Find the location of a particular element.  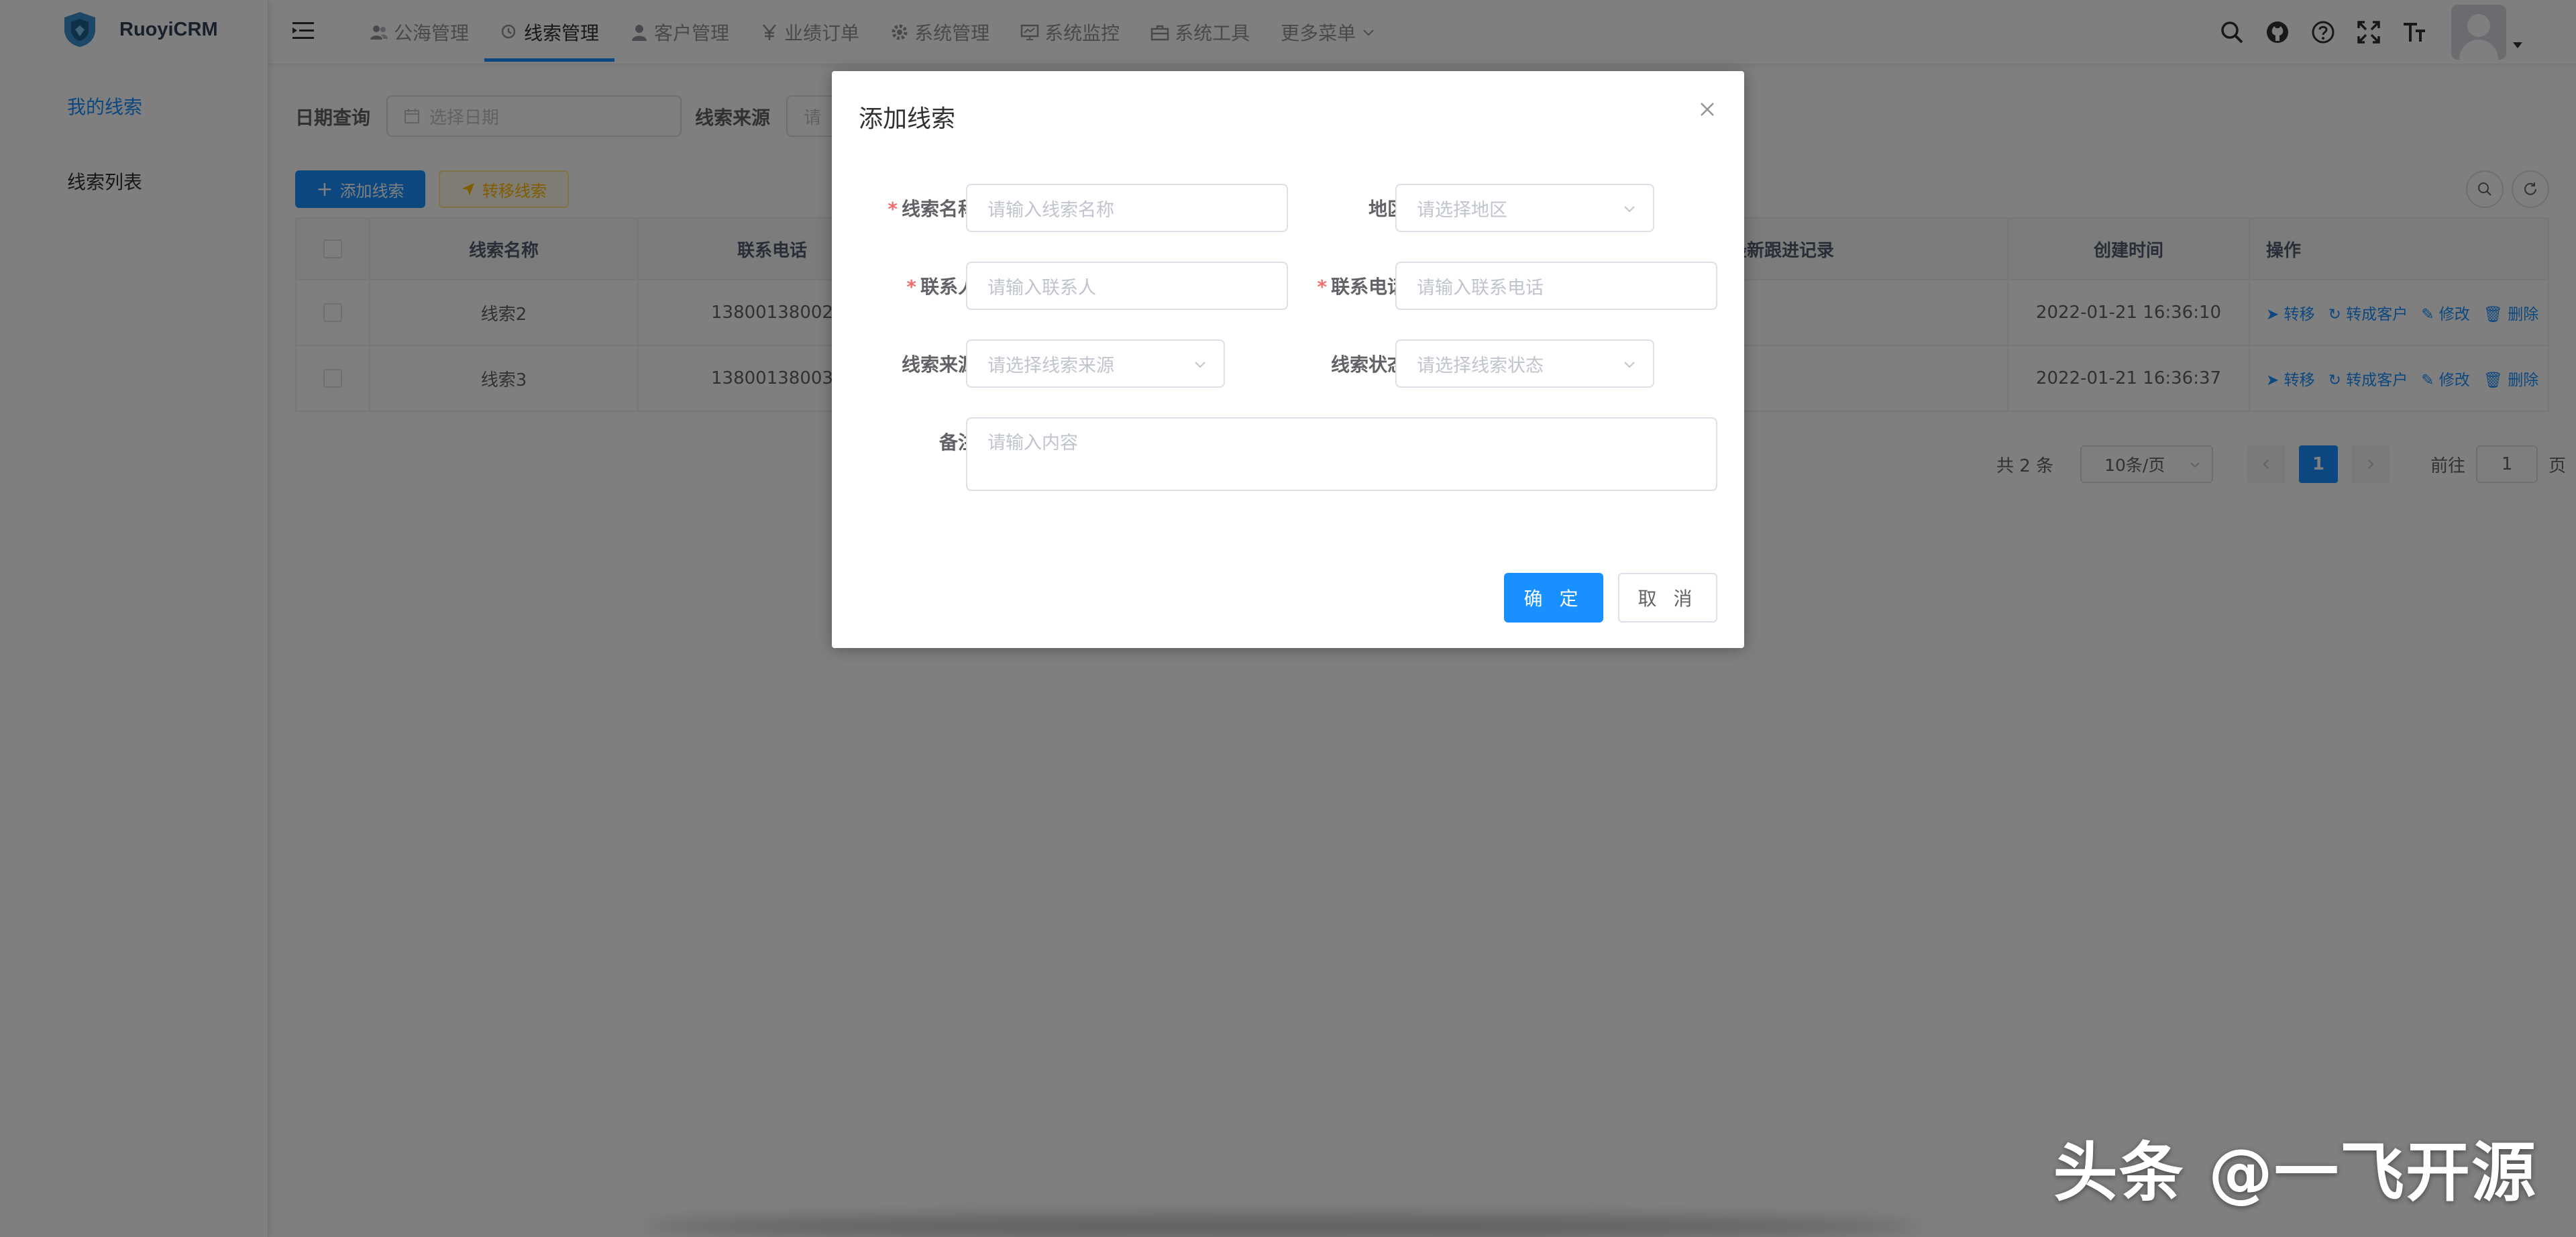

remark-label: 备注 is located at coordinates (957, 442).